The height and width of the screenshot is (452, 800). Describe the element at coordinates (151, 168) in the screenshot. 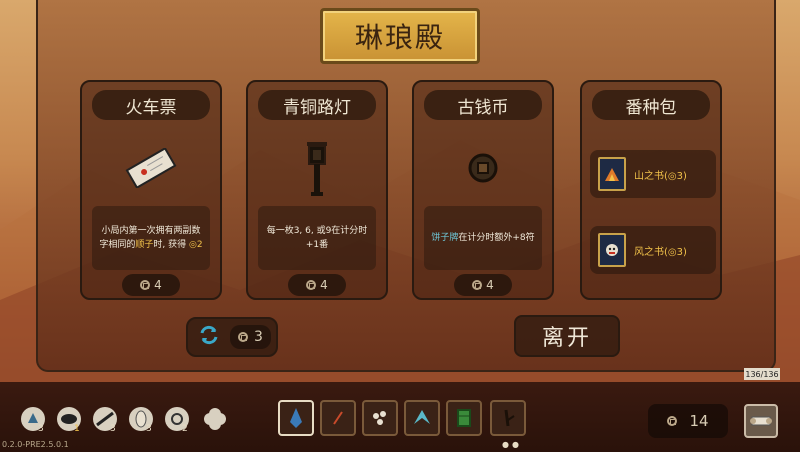

I see `train-ticket-icon` at that location.